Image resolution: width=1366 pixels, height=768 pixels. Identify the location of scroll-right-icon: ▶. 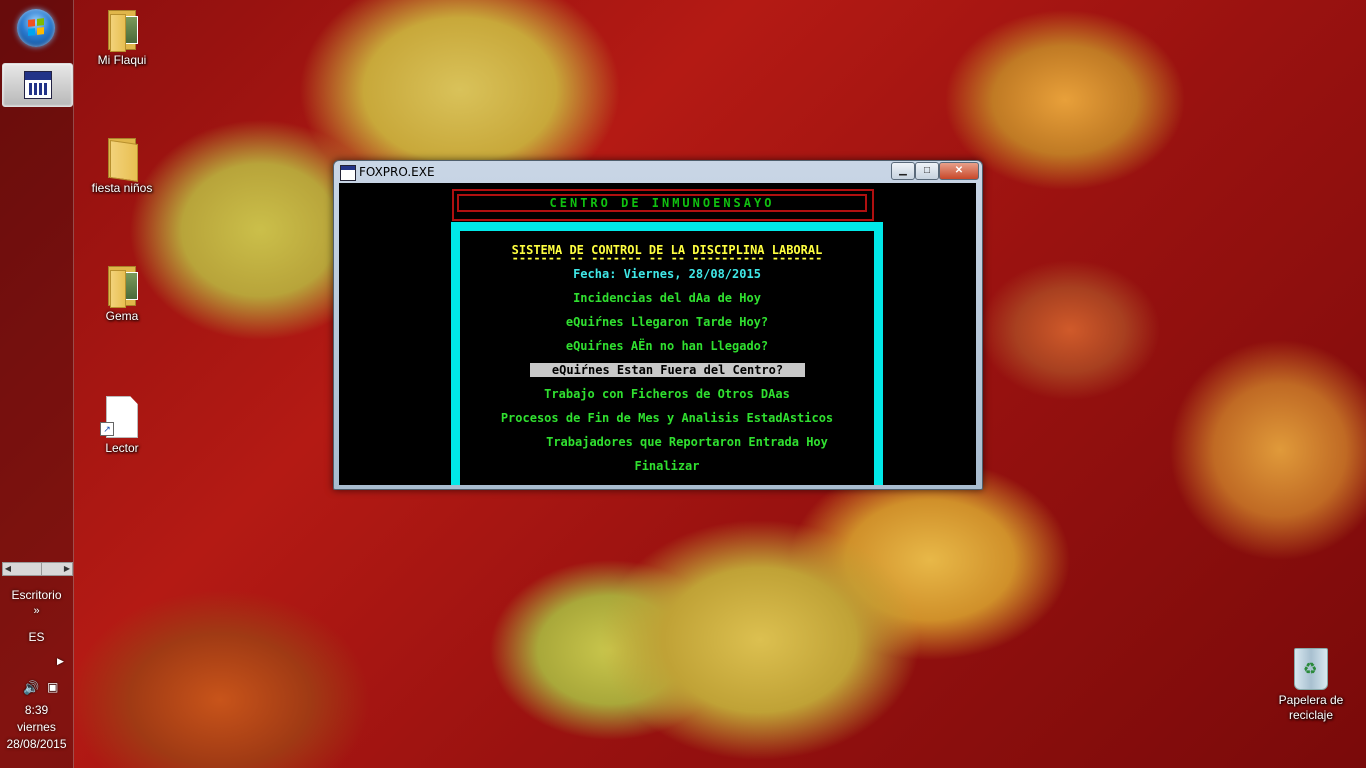
(67, 569).